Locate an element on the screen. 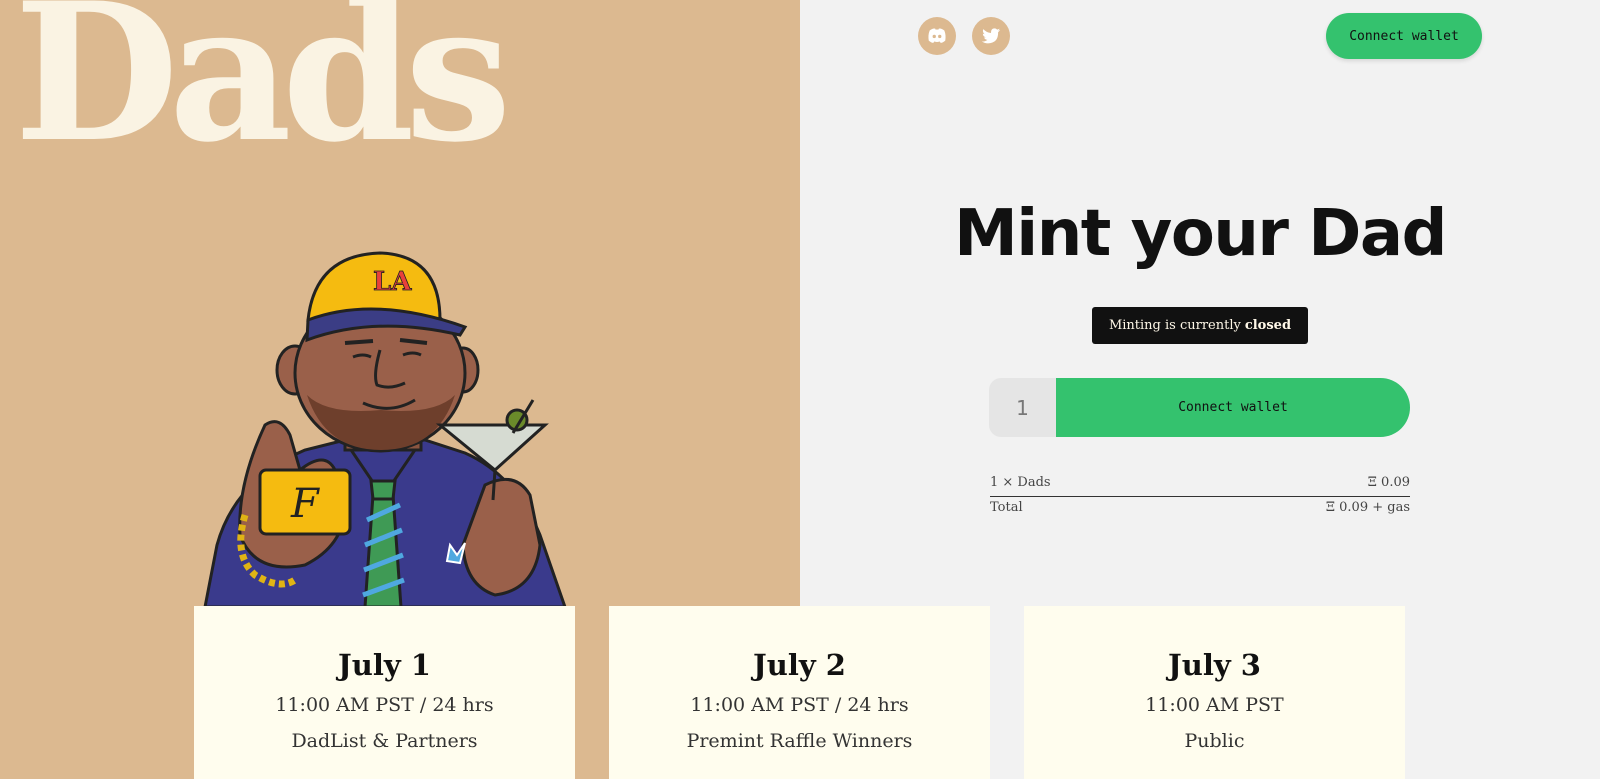  mint-controls: Connect wallet is located at coordinates (1199, 407).